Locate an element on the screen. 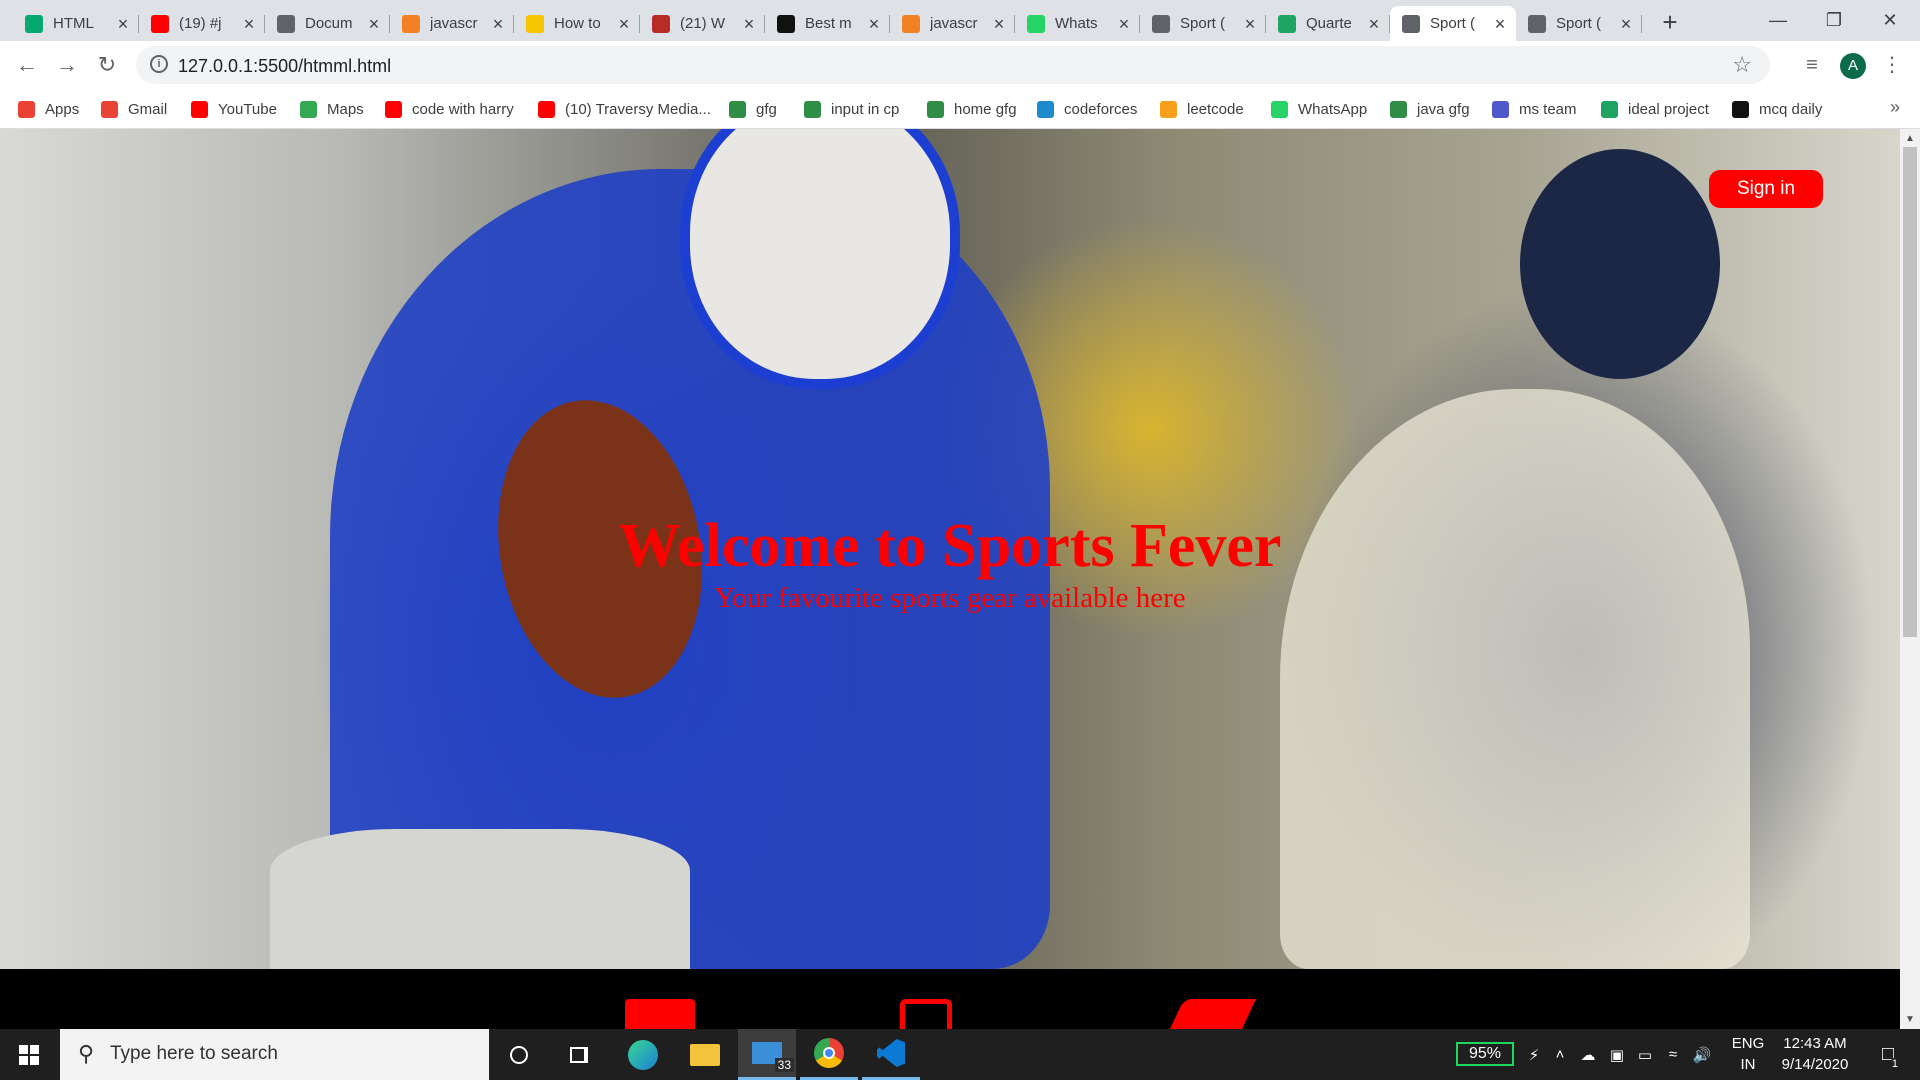  bookmark-item: mcq daily is located at coordinates (1777, 109).